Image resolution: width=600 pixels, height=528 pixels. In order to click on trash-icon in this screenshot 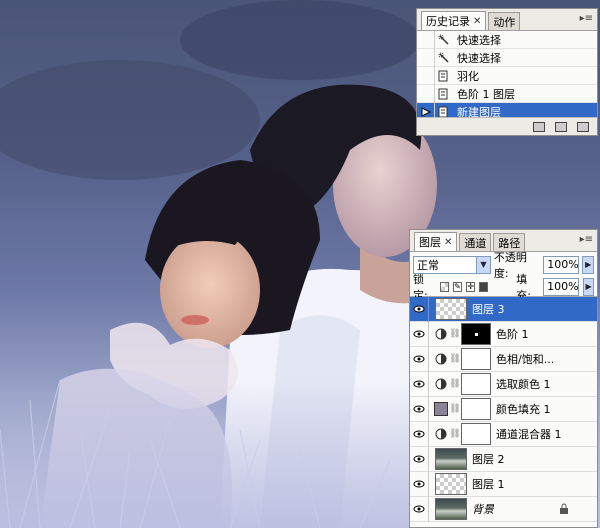, I will do `click(583, 126)`.